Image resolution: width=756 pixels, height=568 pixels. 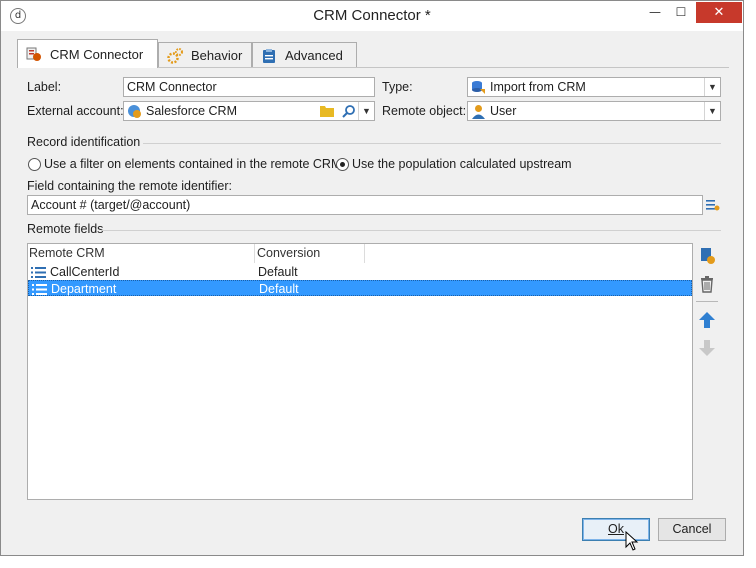 What do you see at coordinates (594, 87) in the screenshot?
I see `type-select: Import from CRM ▼` at bounding box center [594, 87].